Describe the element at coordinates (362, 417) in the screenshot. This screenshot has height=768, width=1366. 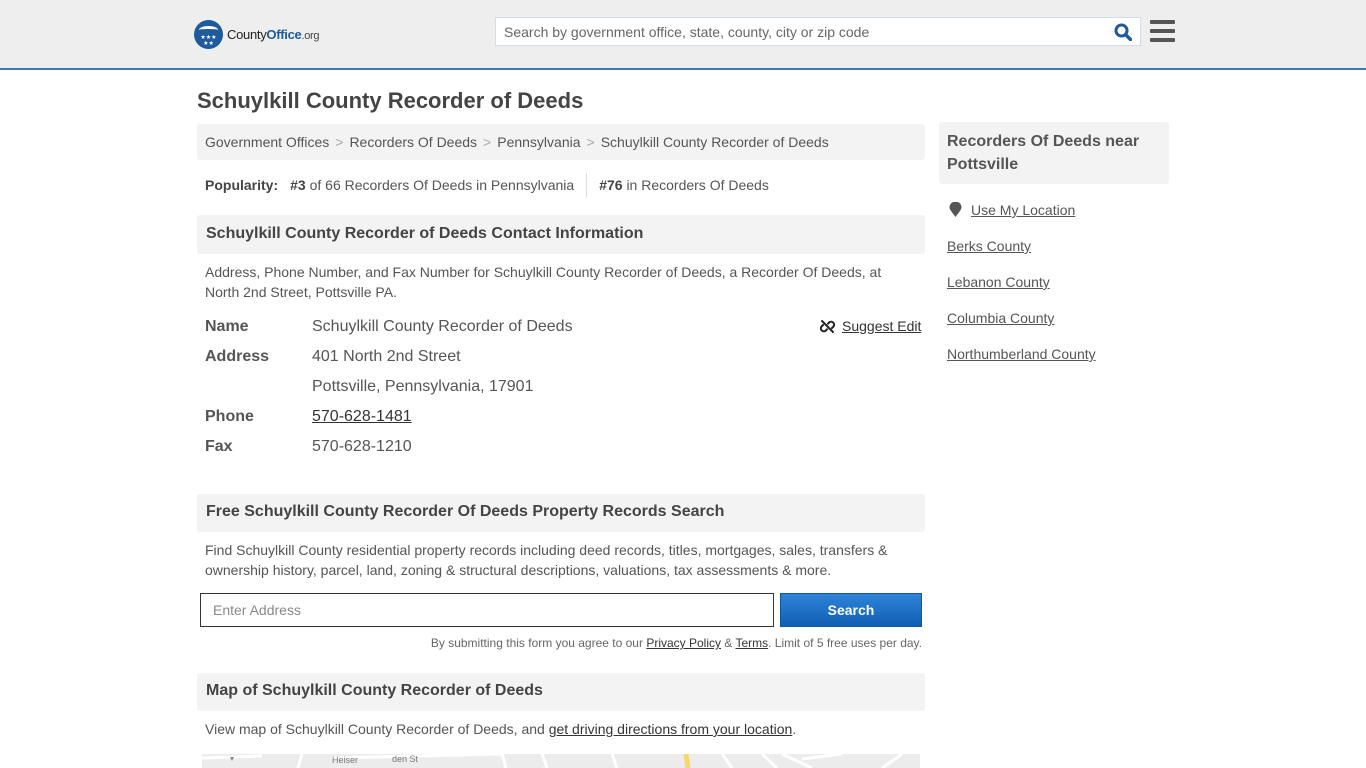
I see `phone-link: 570-628-1481` at that location.